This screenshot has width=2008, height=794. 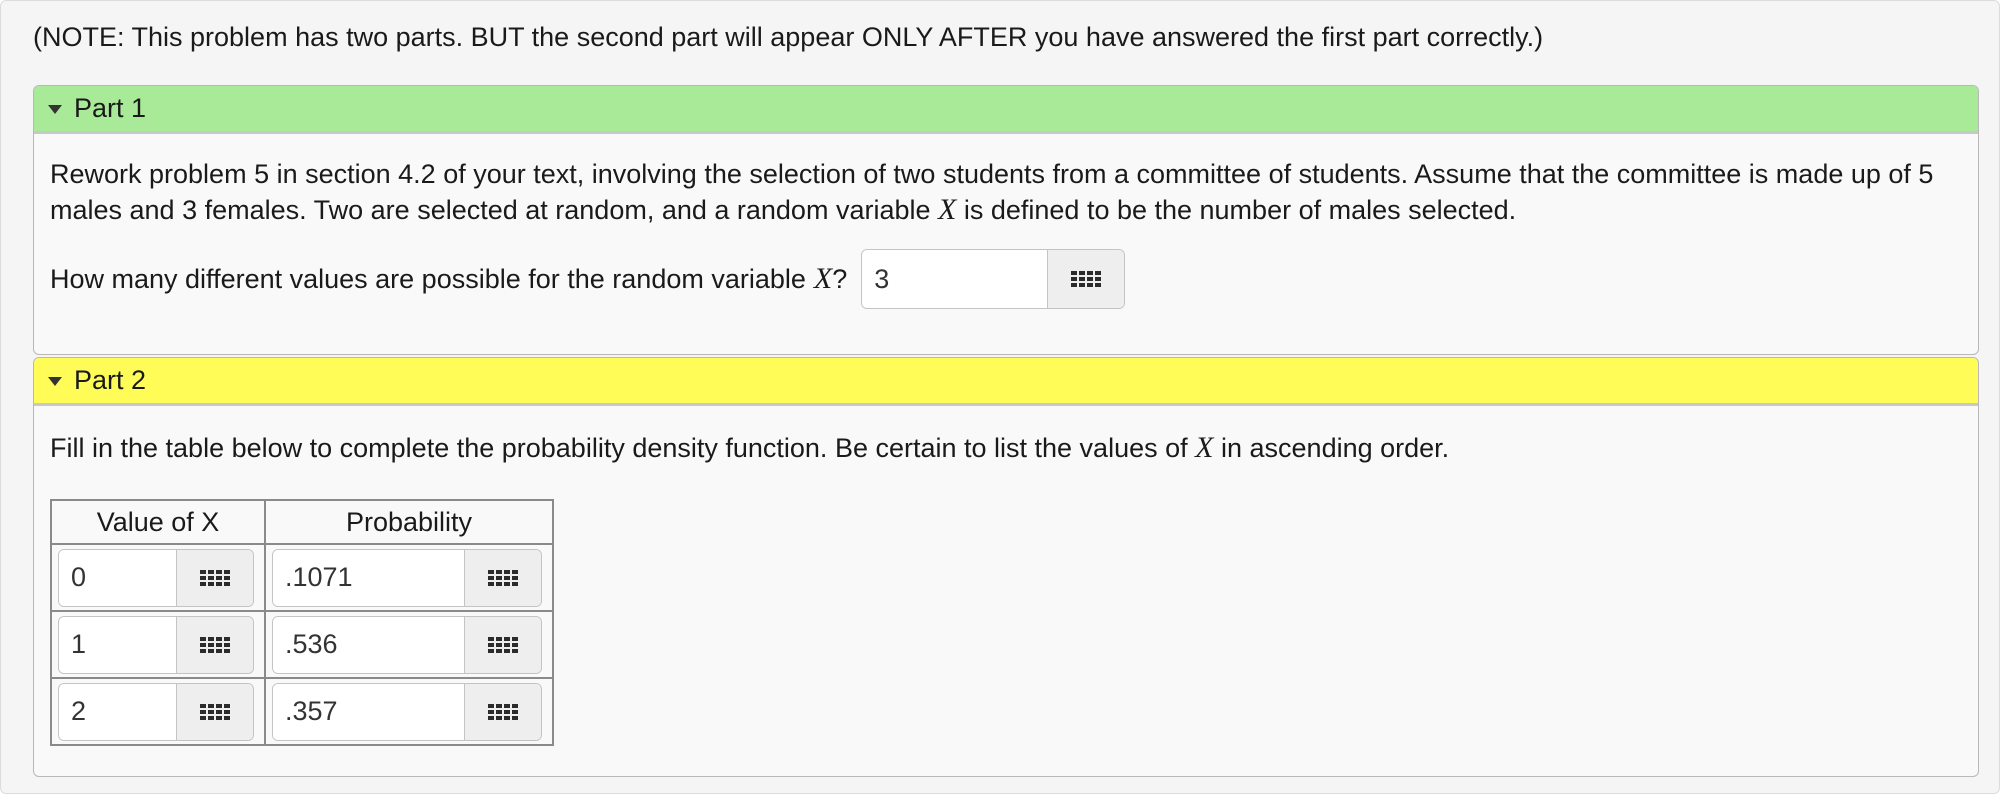 I want to click on part-1-title: Part 1, so click(x=110, y=108).